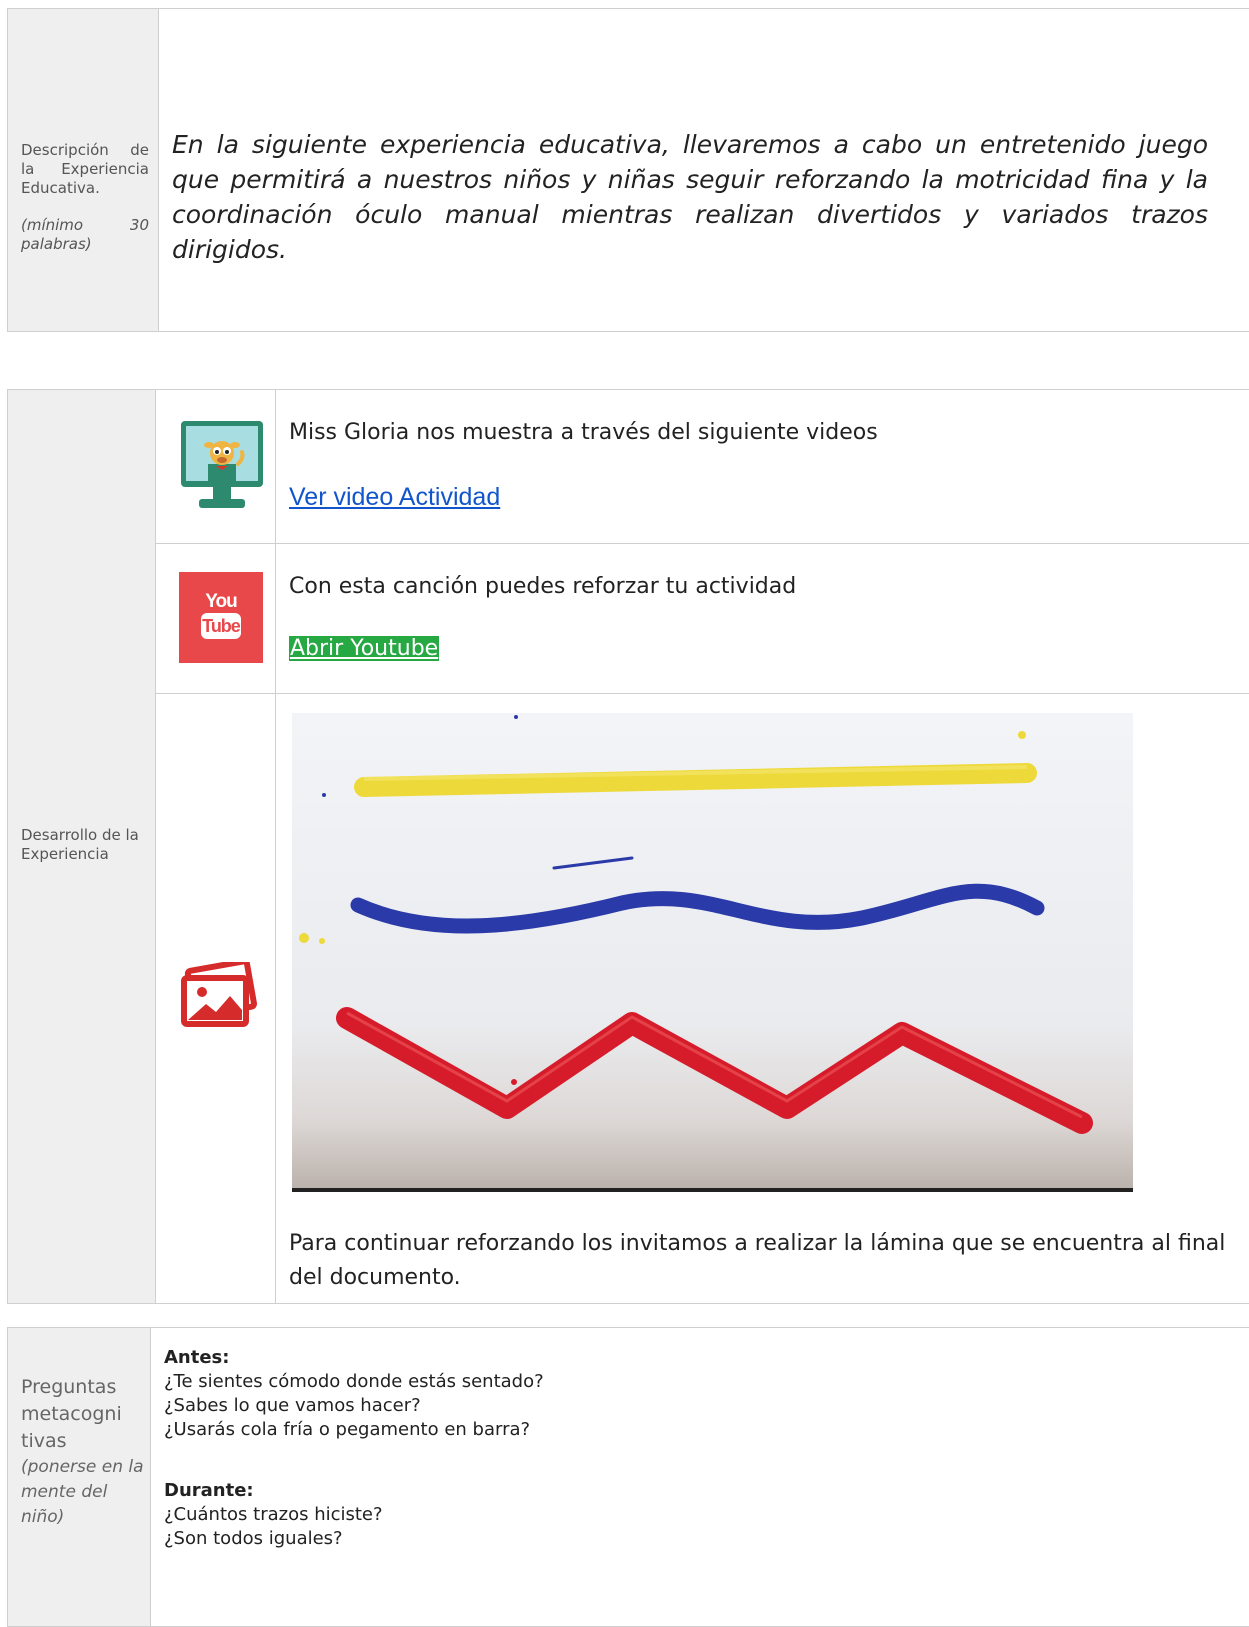  Describe the element at coordinates (71, 1414) in the screenshot. I see `metacognitive-label-main: Preguntas metacogni tivas` at that location.